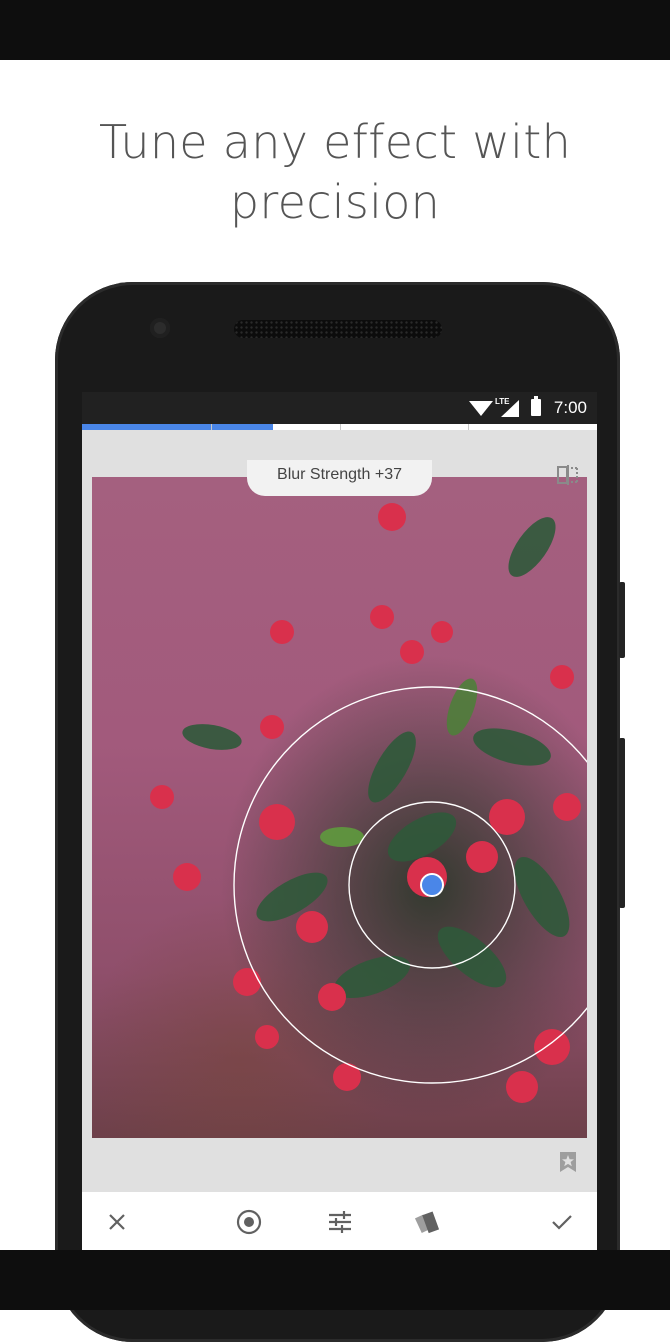 The image size is (670, 1342). I want to click on headline-line-1: Tune any effect with, so click(335, 142).